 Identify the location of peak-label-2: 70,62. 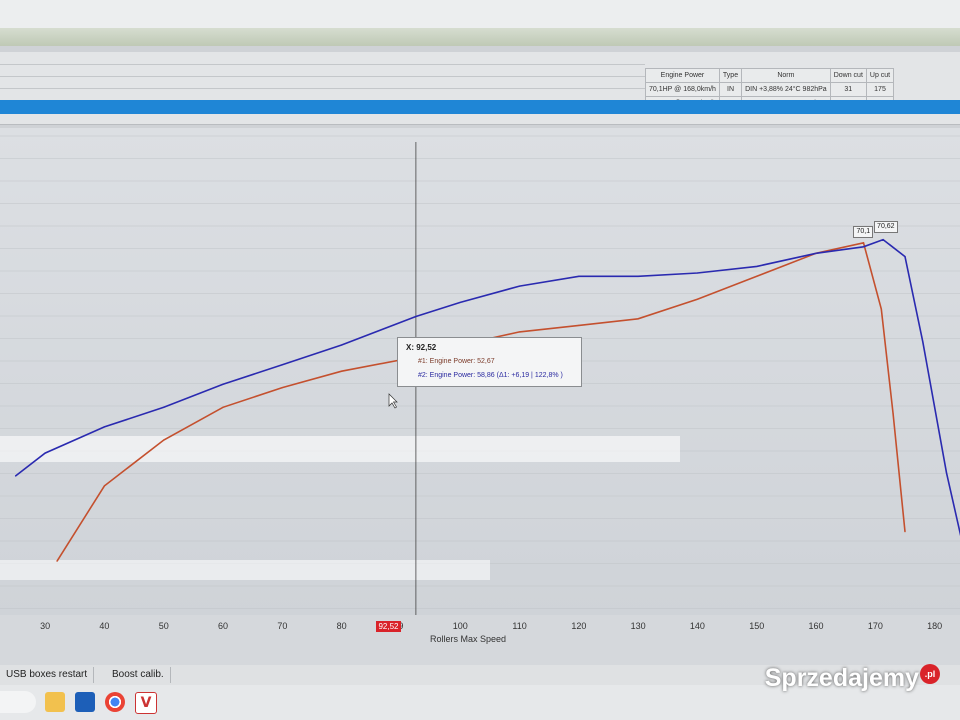
(886, 226).